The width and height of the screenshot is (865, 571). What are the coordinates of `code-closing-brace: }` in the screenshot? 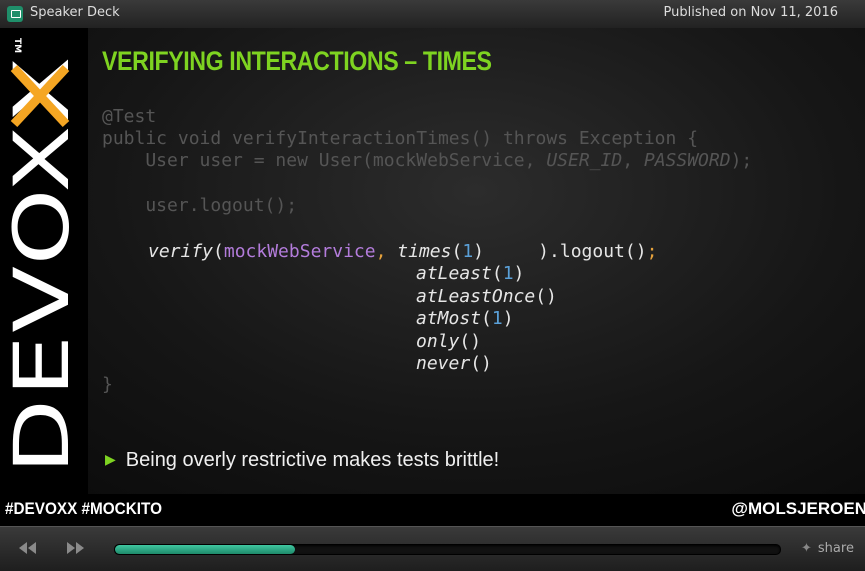 It's located at (107, 384).